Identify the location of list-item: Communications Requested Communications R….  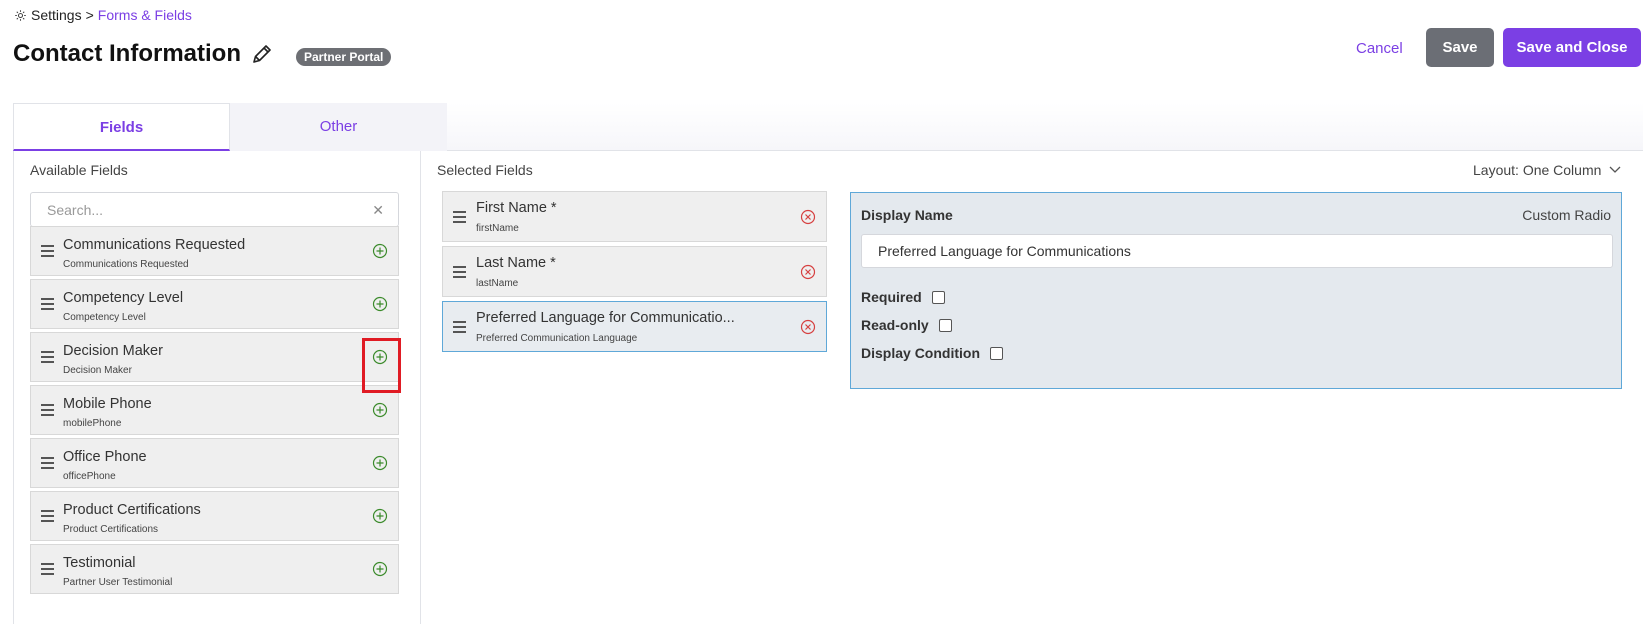
(214, 251).